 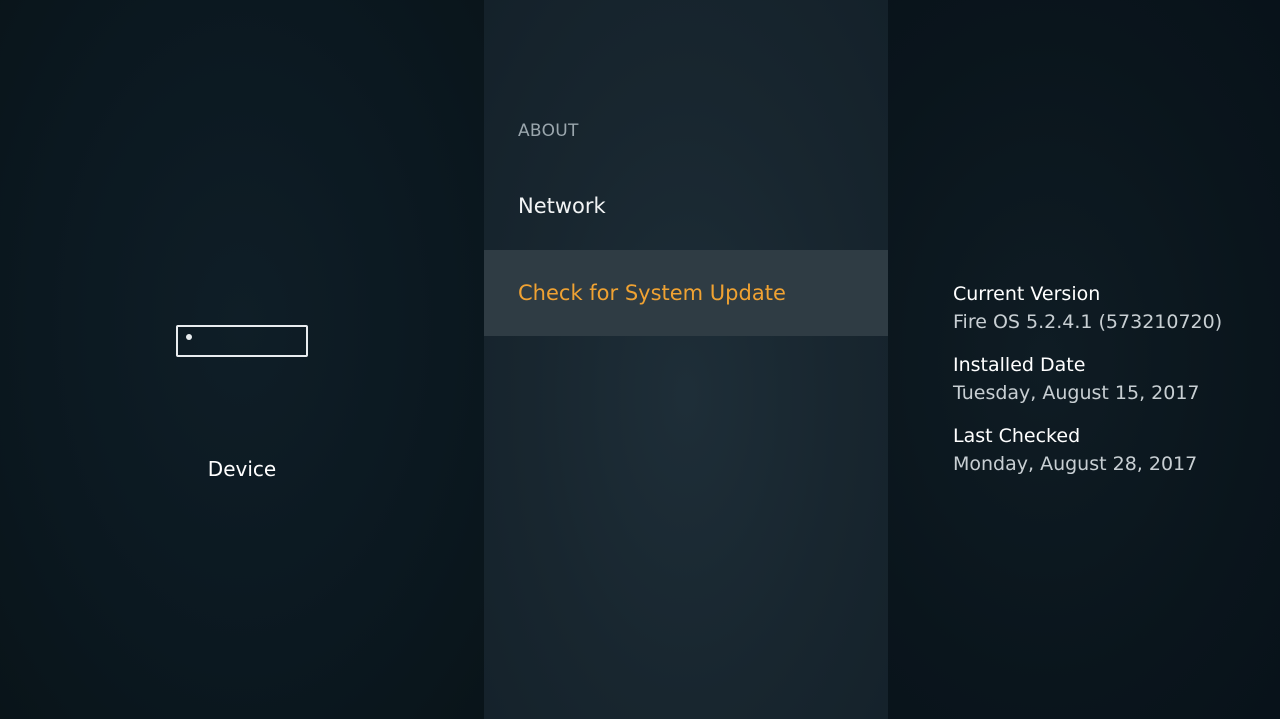 I want to click on last-checked-block: Last Checked Monday, August 28, 2017, so click(x=1113, y=451).